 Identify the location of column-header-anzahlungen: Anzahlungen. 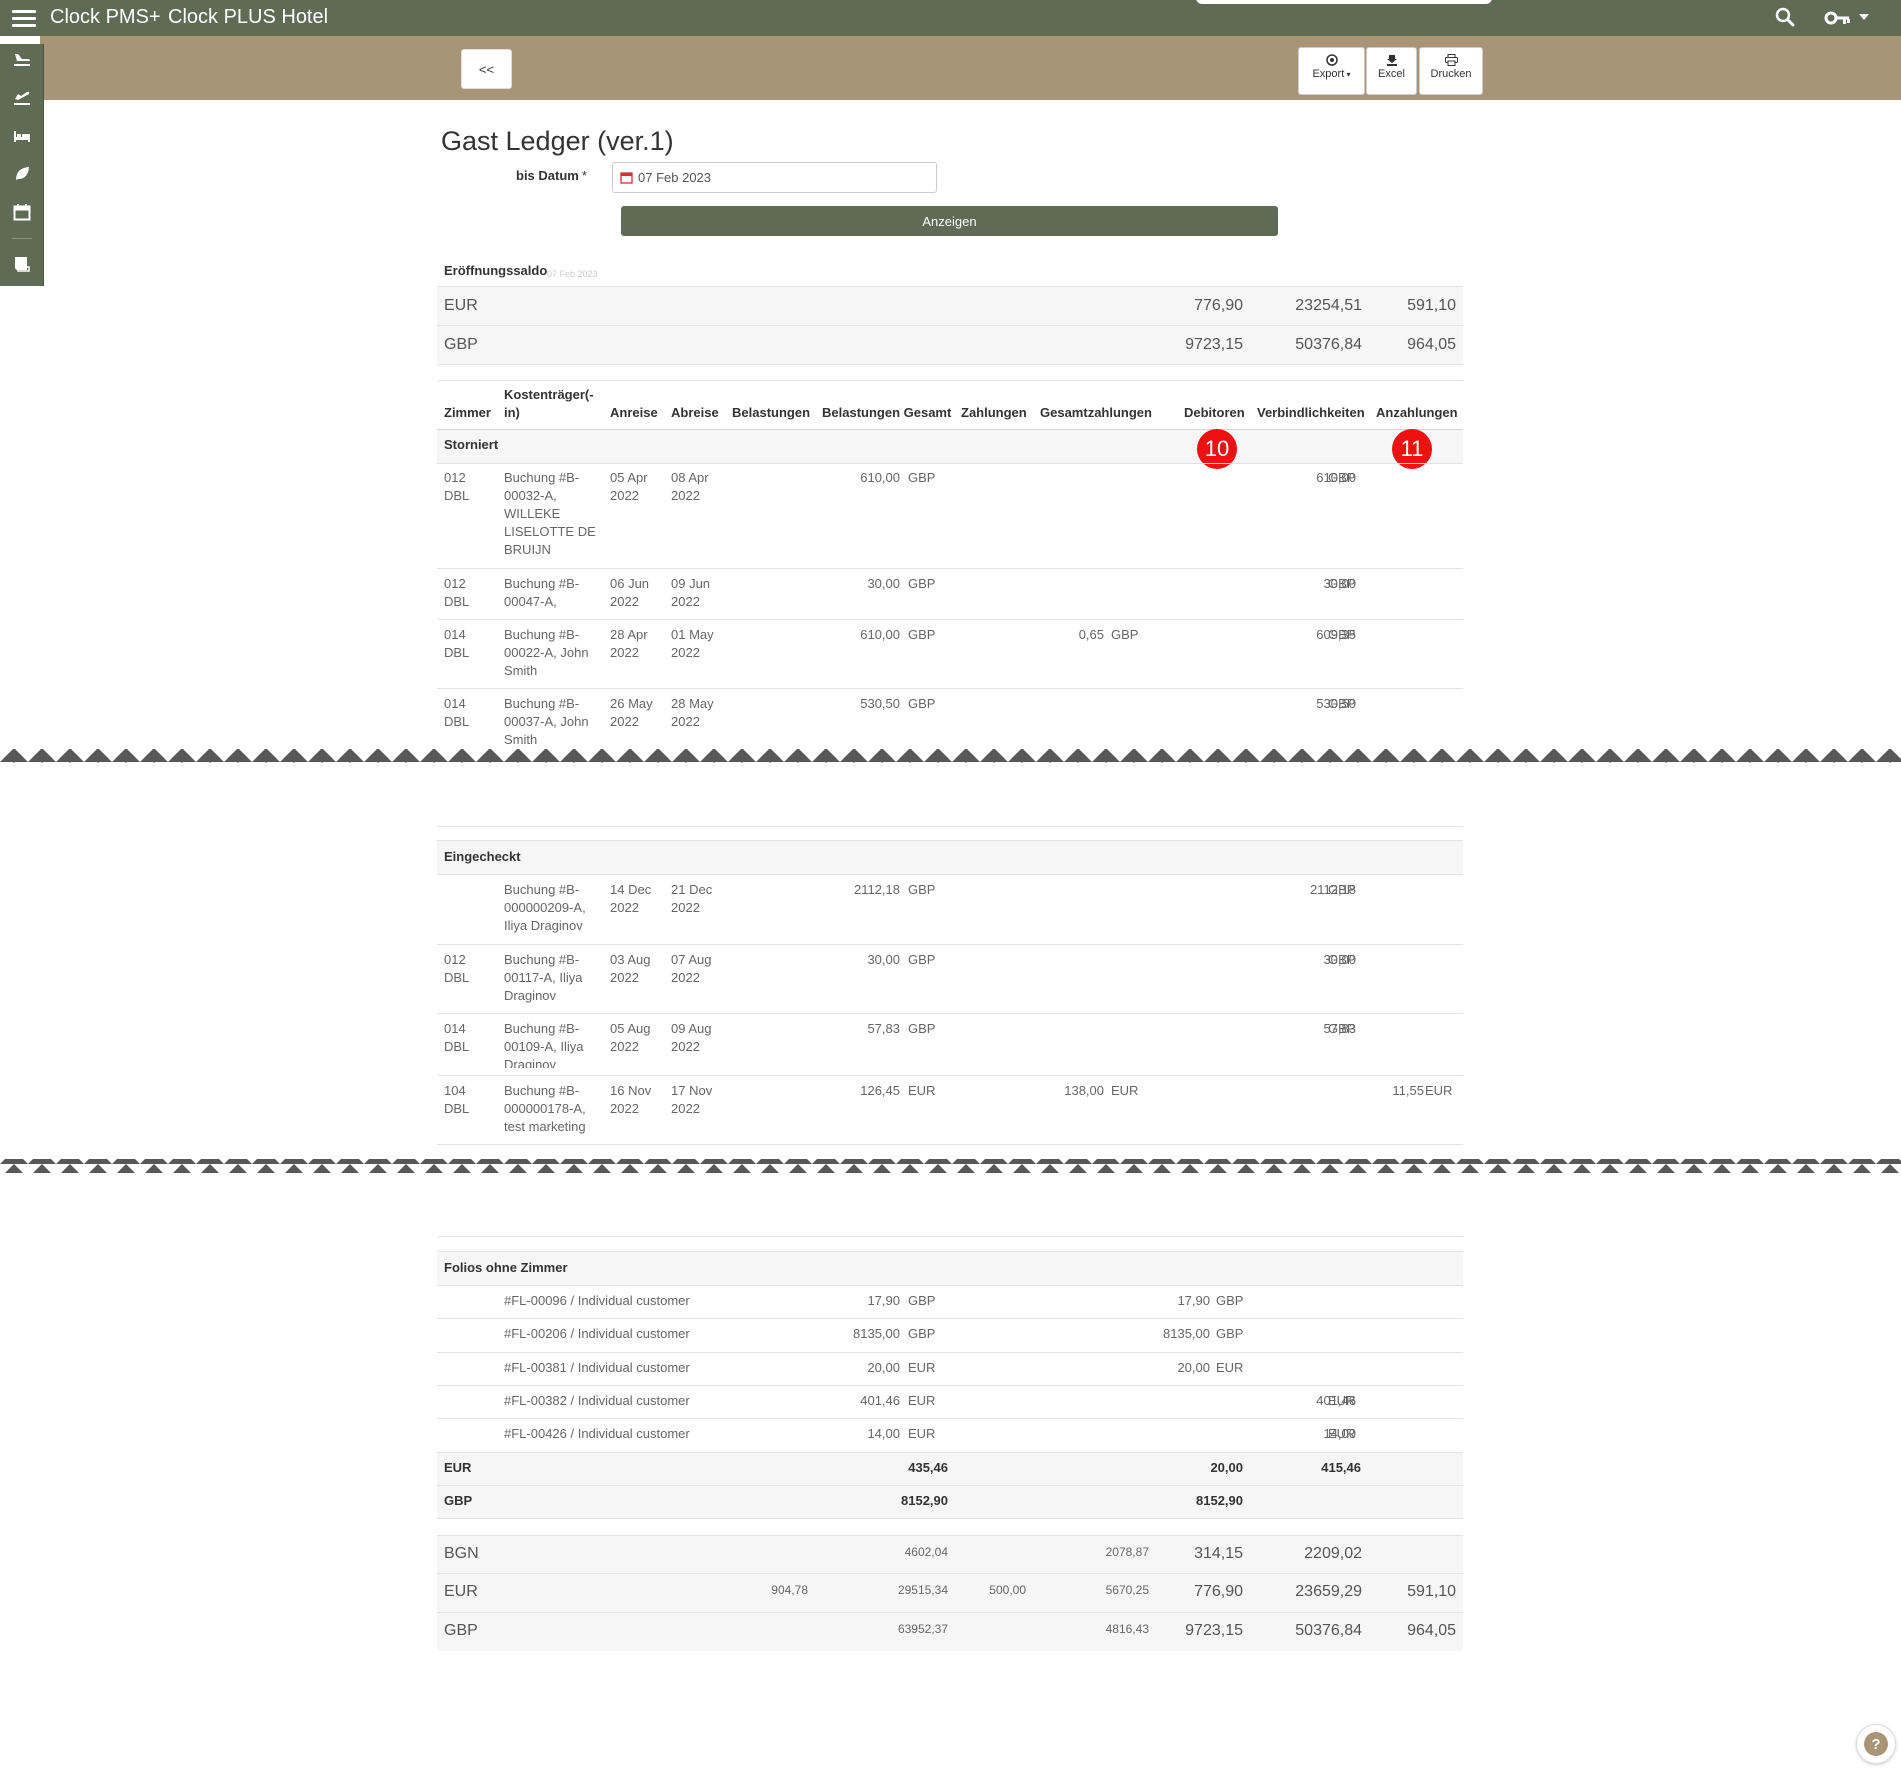
(1417, 413).